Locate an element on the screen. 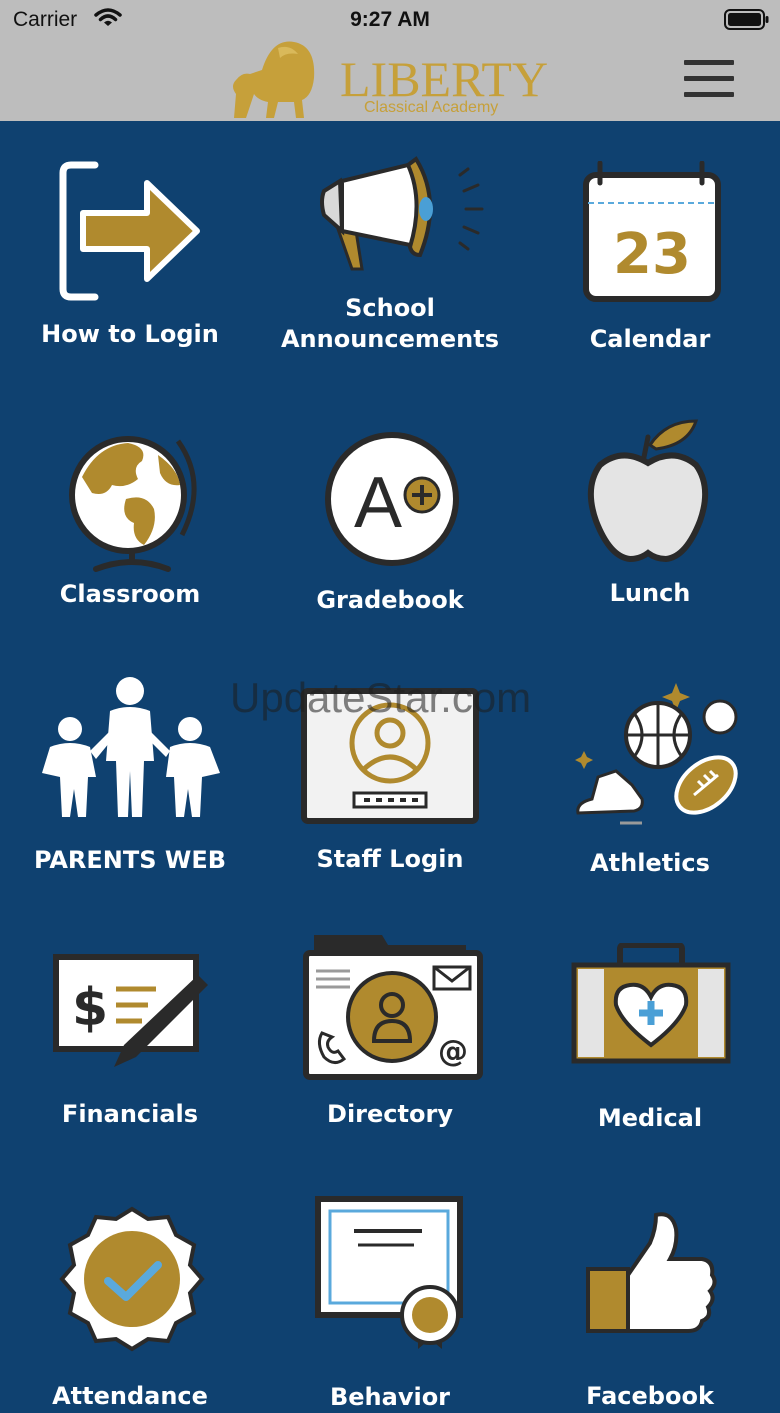 The image size is (780, 1413). tile-label: Calendar is located at coordinates (650, 339).